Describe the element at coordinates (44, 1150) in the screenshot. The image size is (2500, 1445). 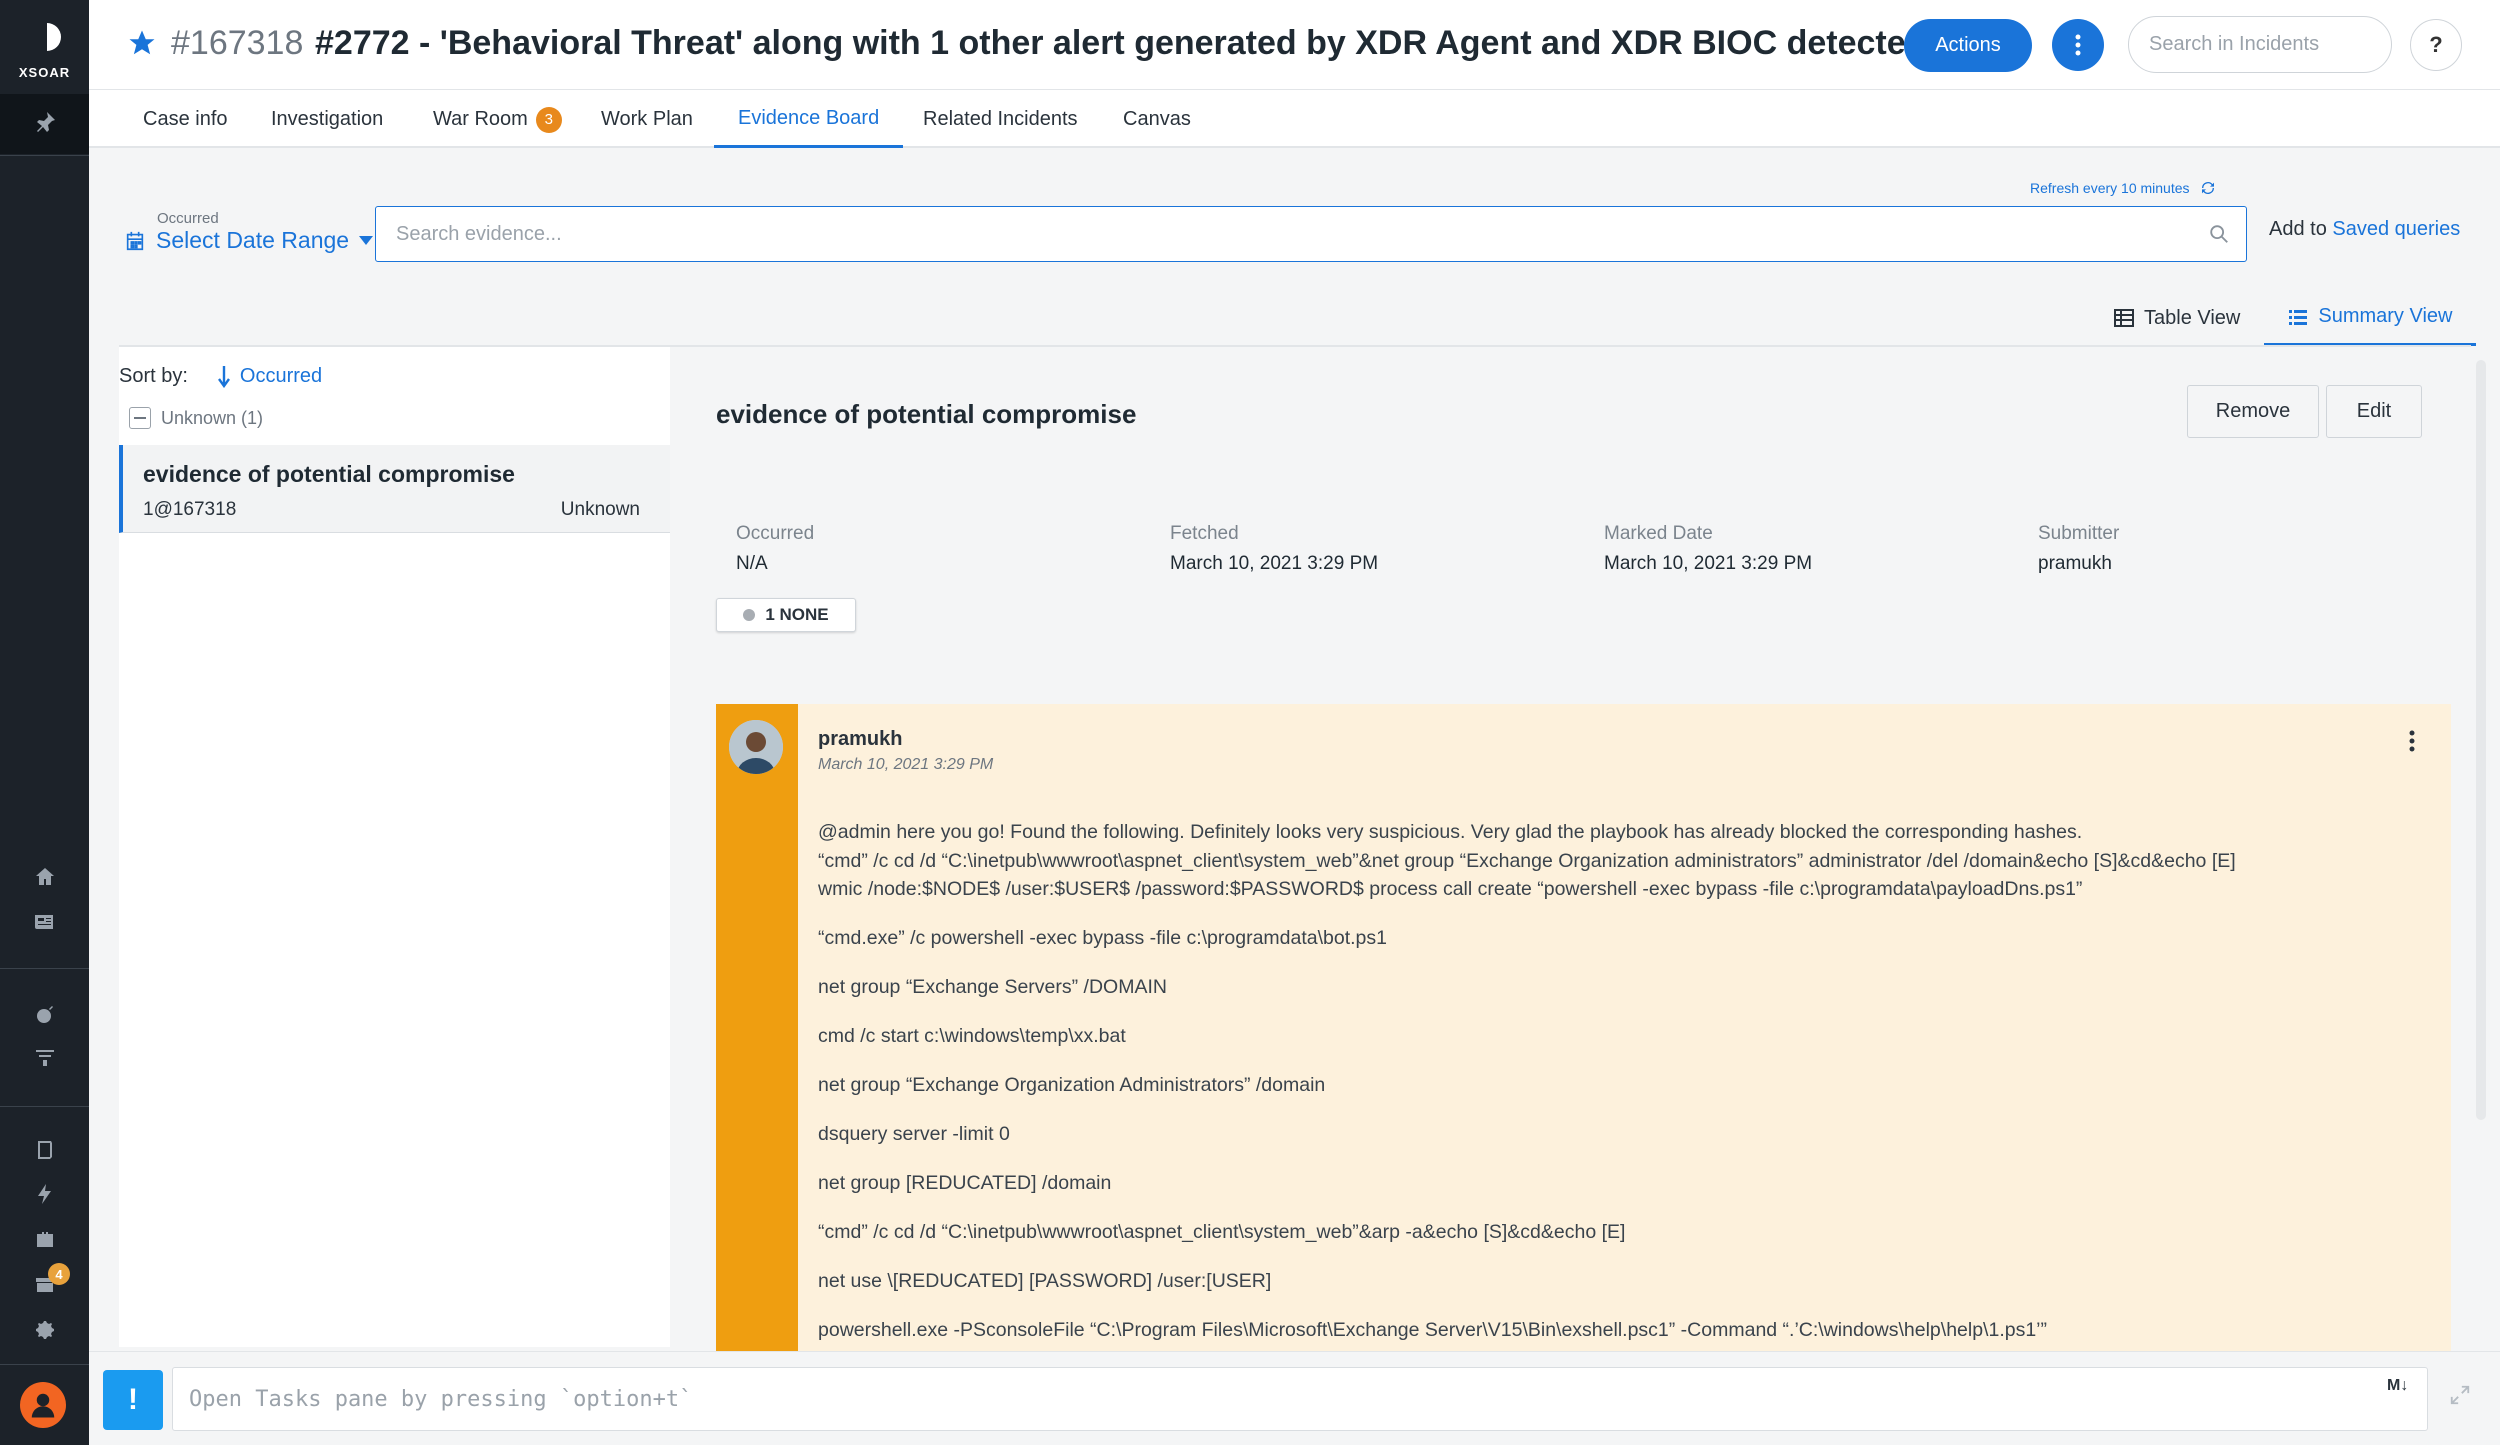
I see `book-icon` at that location.